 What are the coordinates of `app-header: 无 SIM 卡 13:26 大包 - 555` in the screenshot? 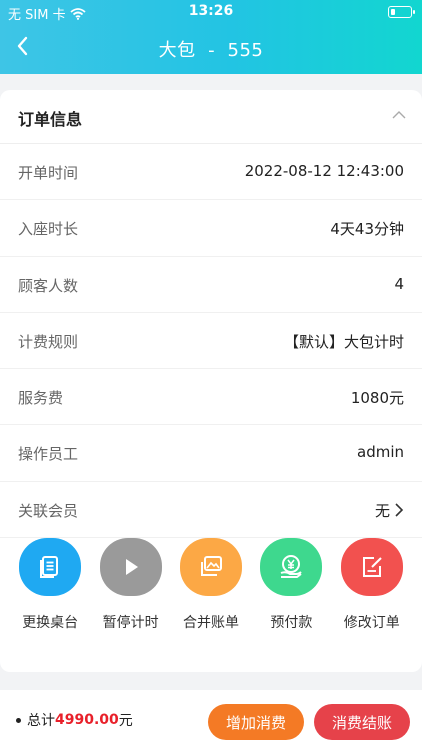 It's located at (211, 37).